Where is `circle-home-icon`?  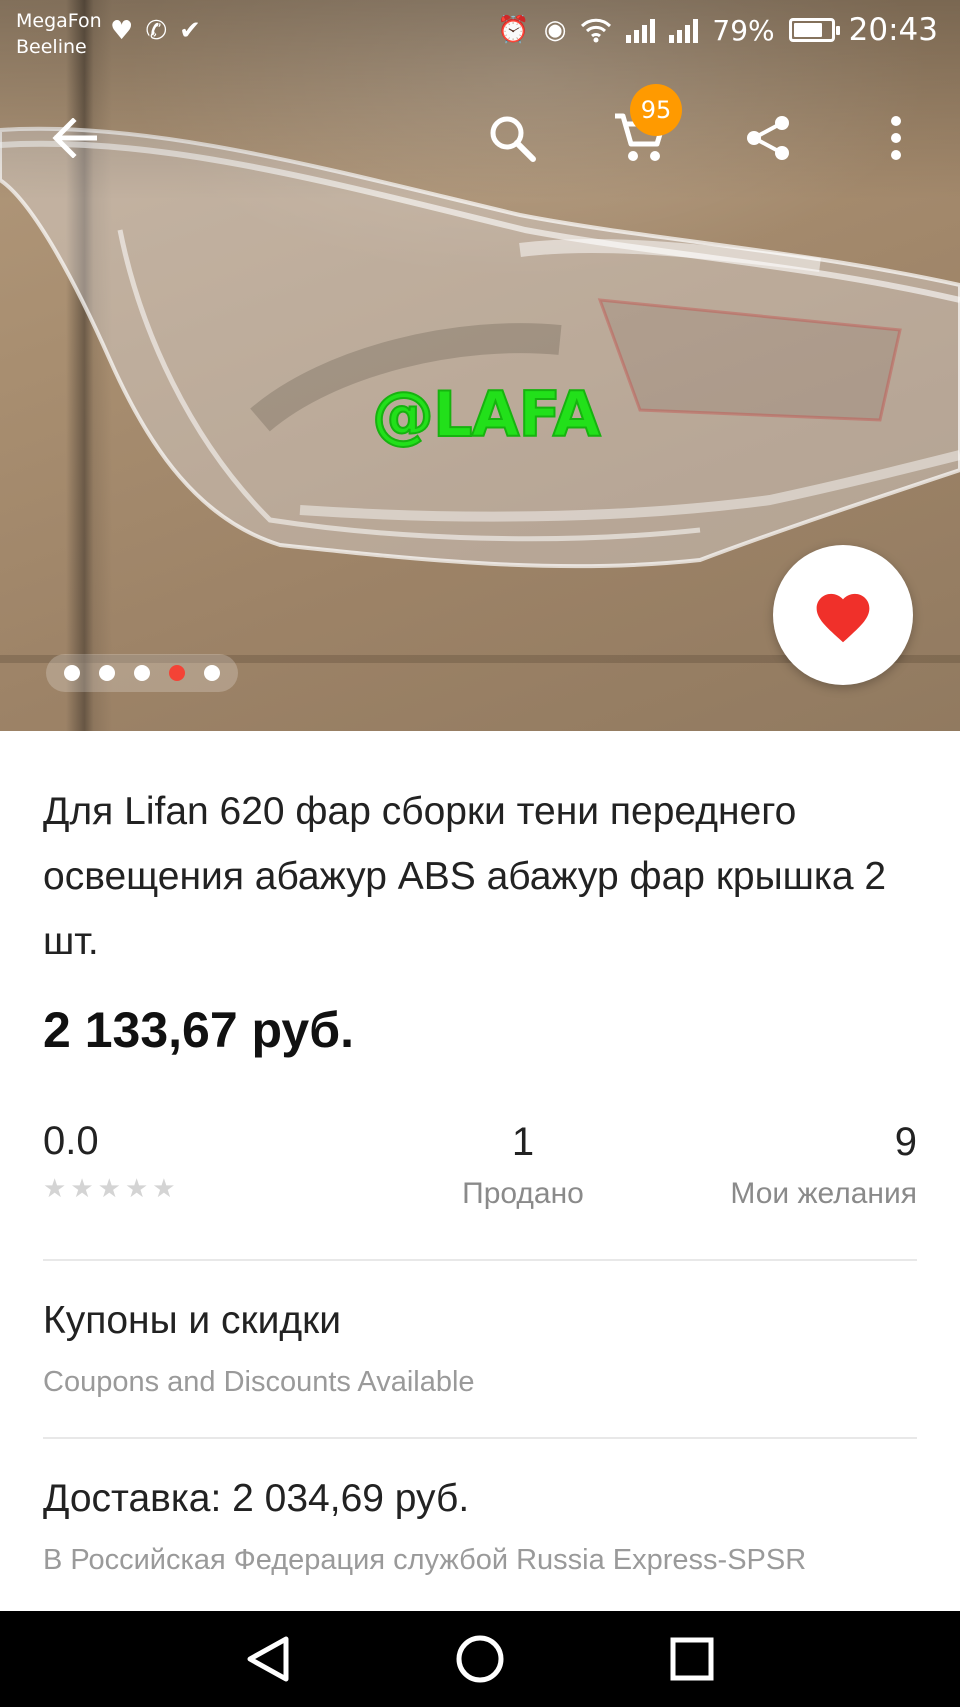
circle-home-icon is located at coordinates (480, 1659).